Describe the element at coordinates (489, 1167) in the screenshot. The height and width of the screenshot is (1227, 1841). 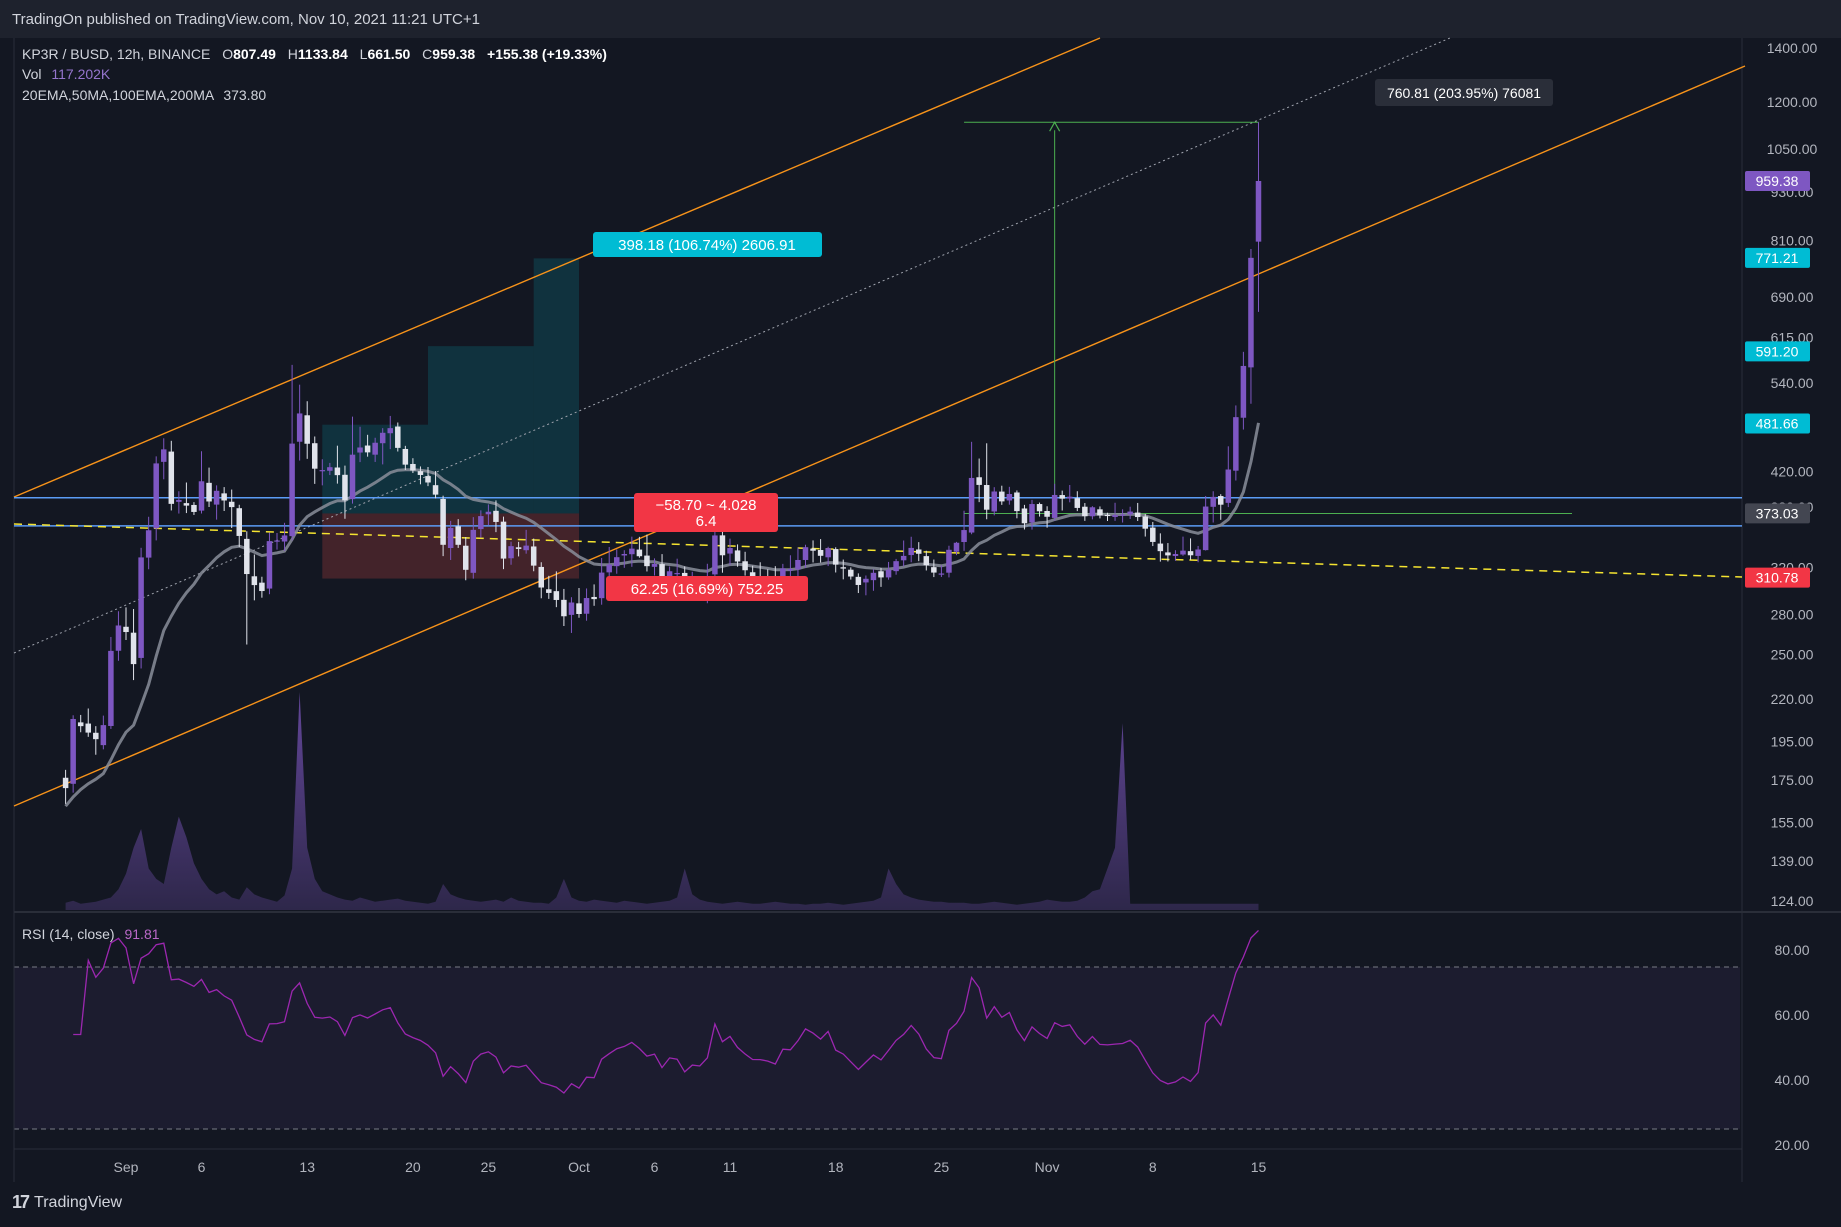
I see `time-tick: 25` at that location.